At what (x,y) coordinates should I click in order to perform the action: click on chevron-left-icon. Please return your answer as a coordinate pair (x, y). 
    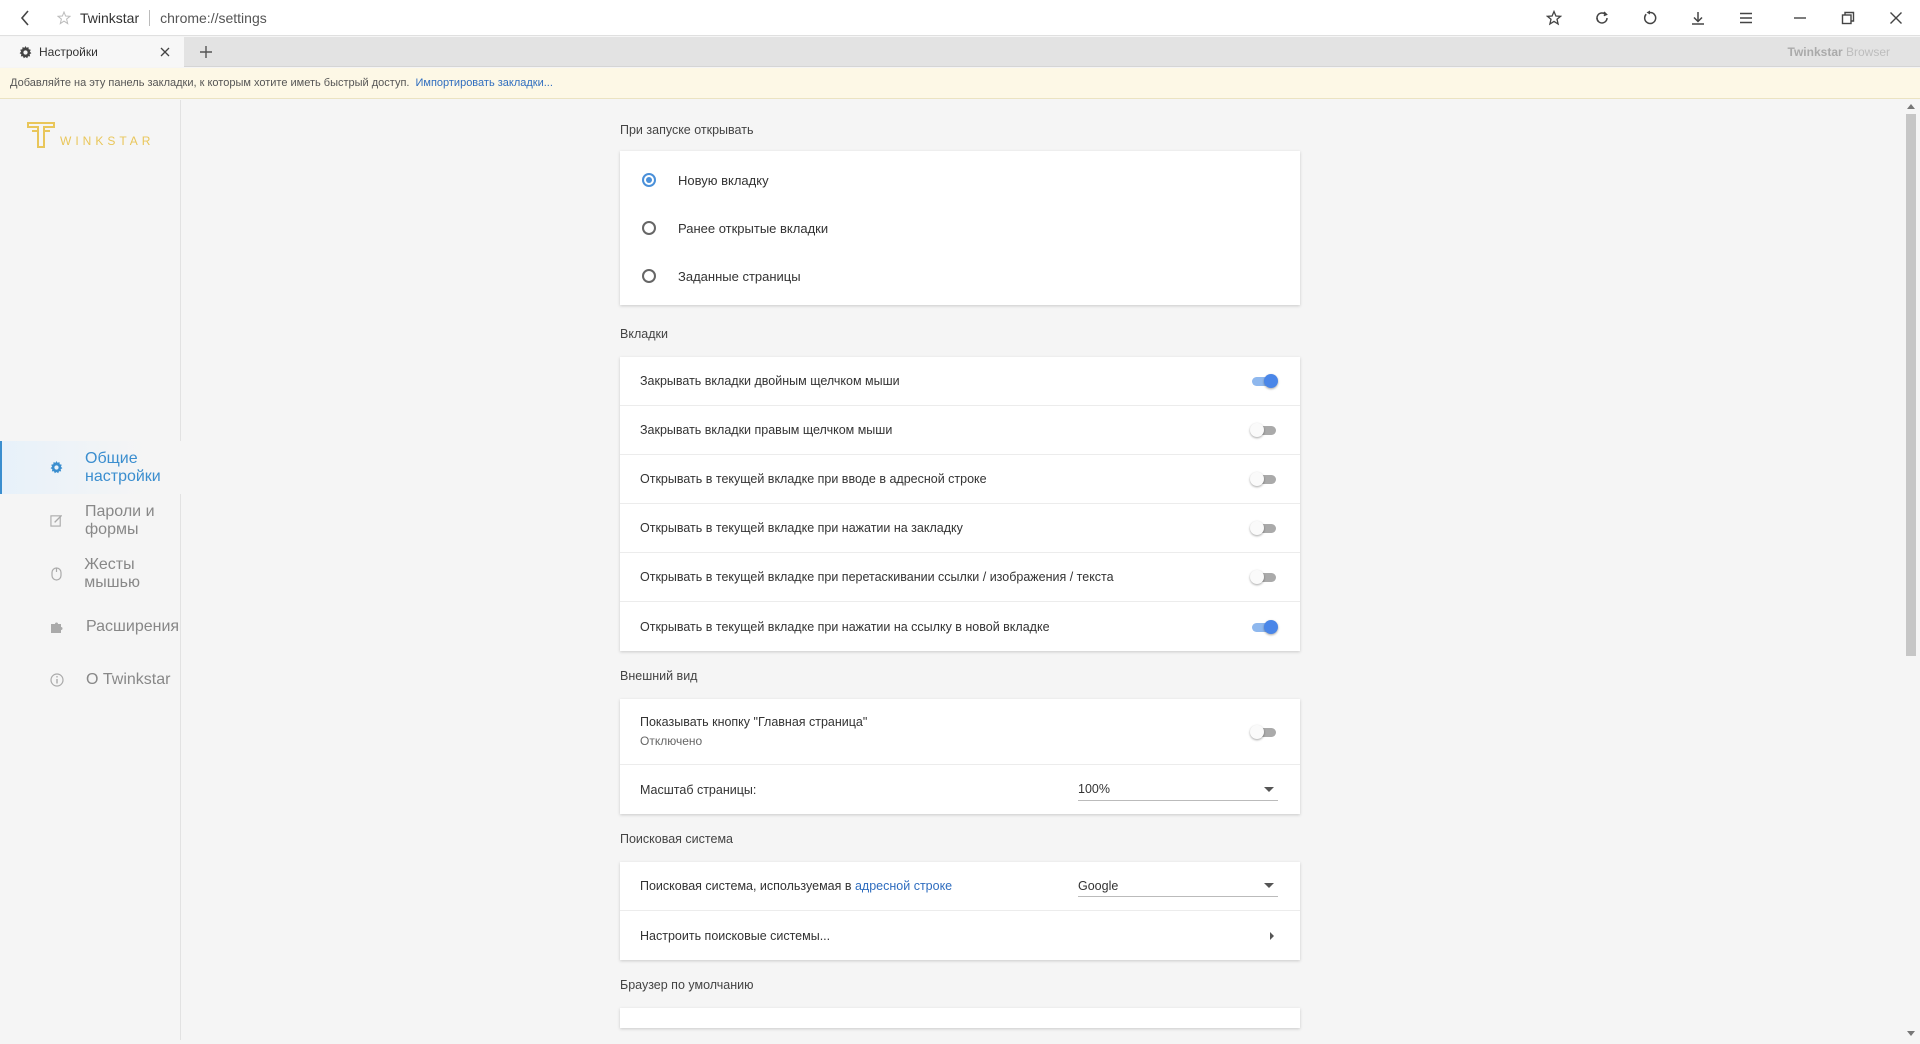
    Looking at the image, I should click on (24, 17).